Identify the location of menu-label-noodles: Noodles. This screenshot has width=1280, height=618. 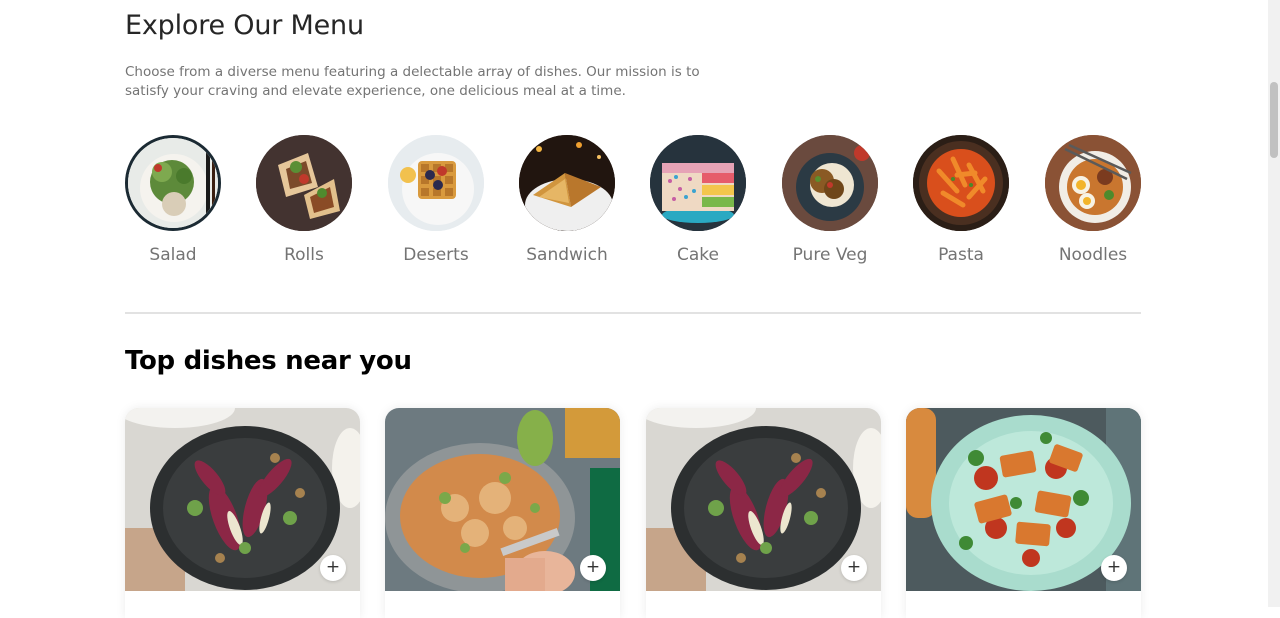
(1093, 255).